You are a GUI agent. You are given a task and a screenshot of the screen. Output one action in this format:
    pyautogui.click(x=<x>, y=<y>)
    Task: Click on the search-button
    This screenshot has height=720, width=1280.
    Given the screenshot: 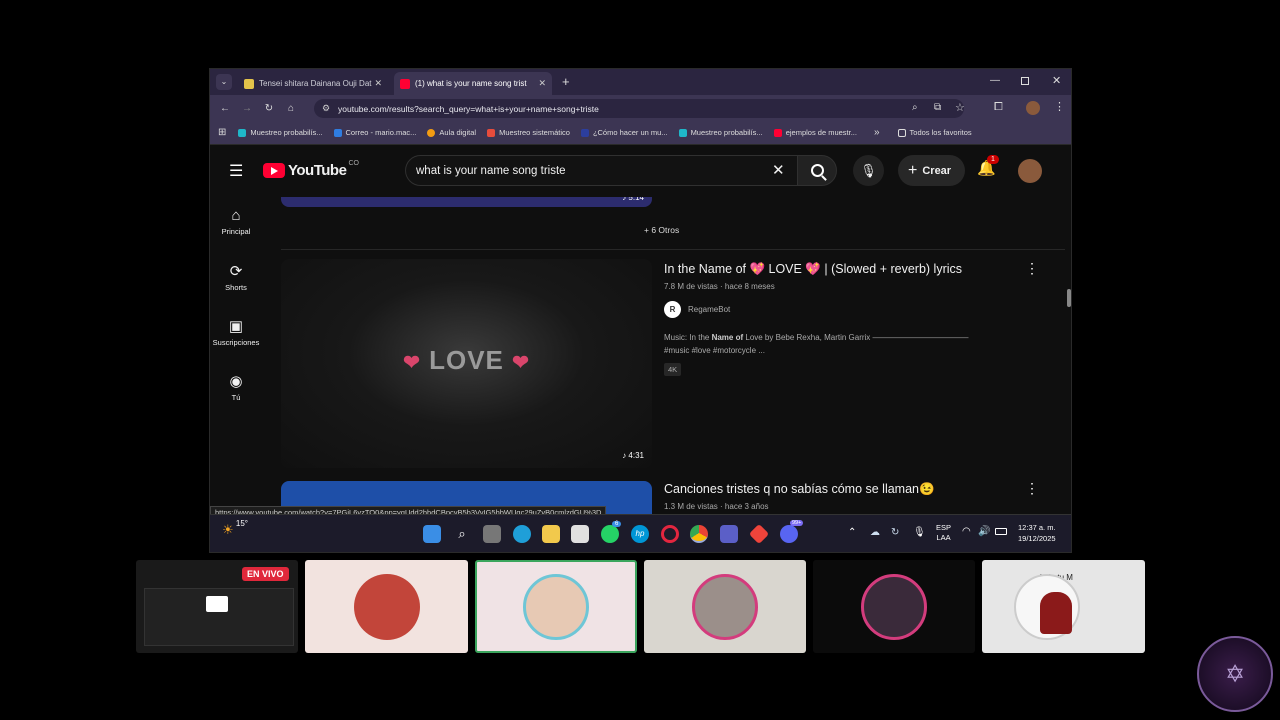 What is the action you would take?
    pyautogui.click(x=817, y=170)
    